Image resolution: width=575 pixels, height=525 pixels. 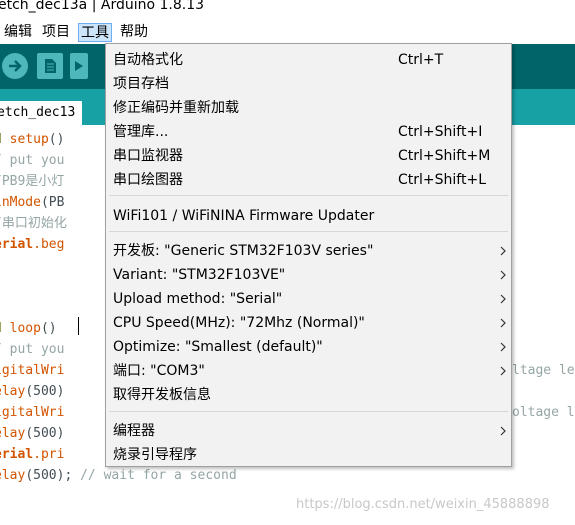 I want to click on menu-item-programmer: 编程器, so click(x=308, y=431).